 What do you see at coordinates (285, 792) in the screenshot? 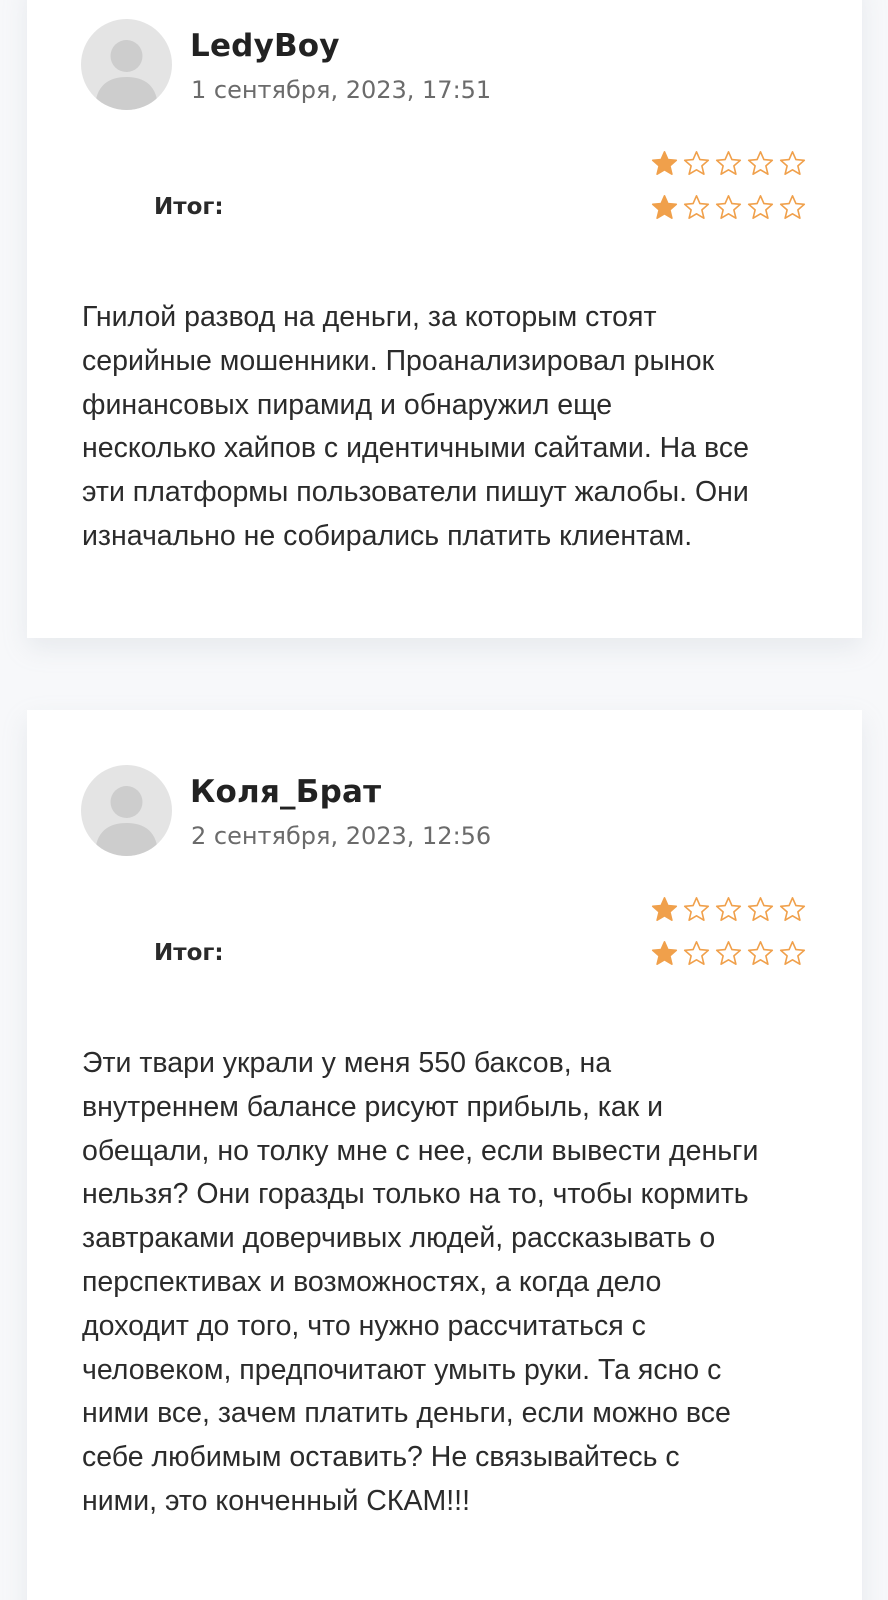
I see `review-author: Коля_Брат` at bounding box center [285, 792].